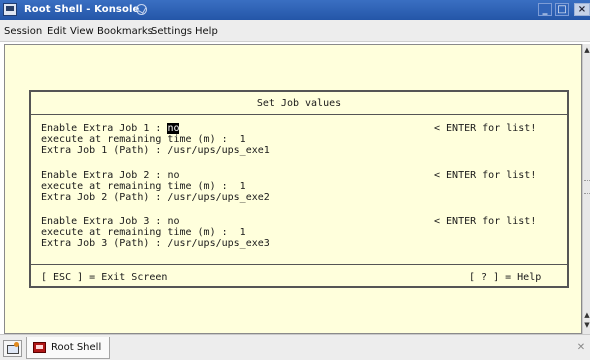 This screenshot has height=360, width=590. Describe the element at coordinates (295, 347) in the screenshot. I see `session-tab-bar: Root Shell ✕` at that location.